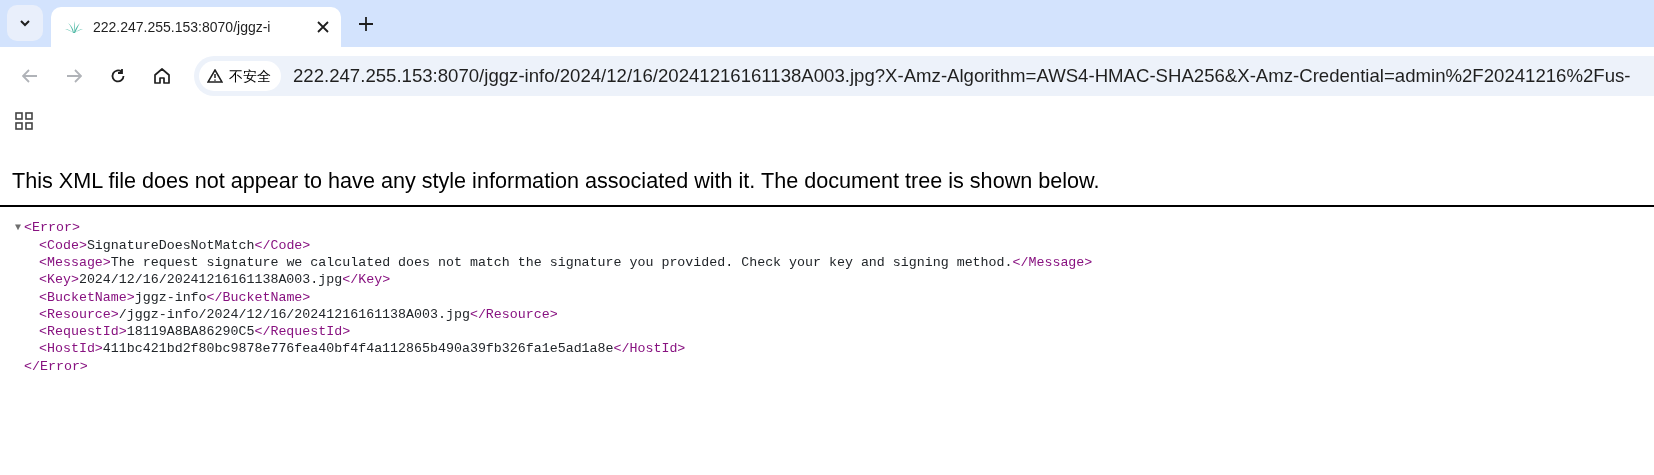  What do you see at coordinates (170, 245) in the screenshot?
I see `xml-value: SignatureDoesNotMatch` at bounding box center [170, 245].